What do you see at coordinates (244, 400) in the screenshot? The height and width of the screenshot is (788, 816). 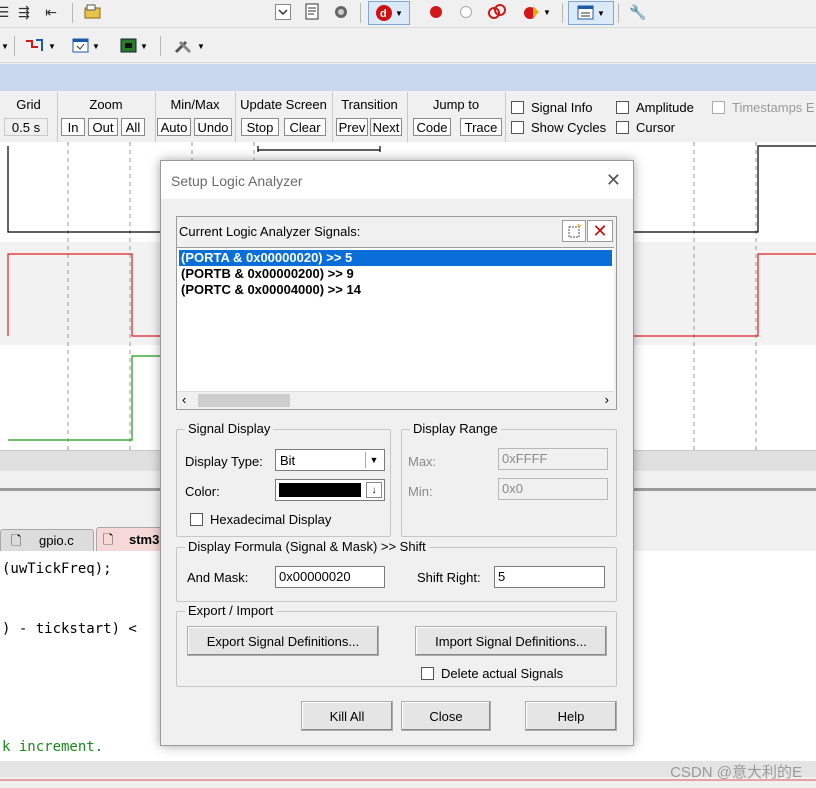 I see `scroll-thumb` at bounding box center [244, 400].